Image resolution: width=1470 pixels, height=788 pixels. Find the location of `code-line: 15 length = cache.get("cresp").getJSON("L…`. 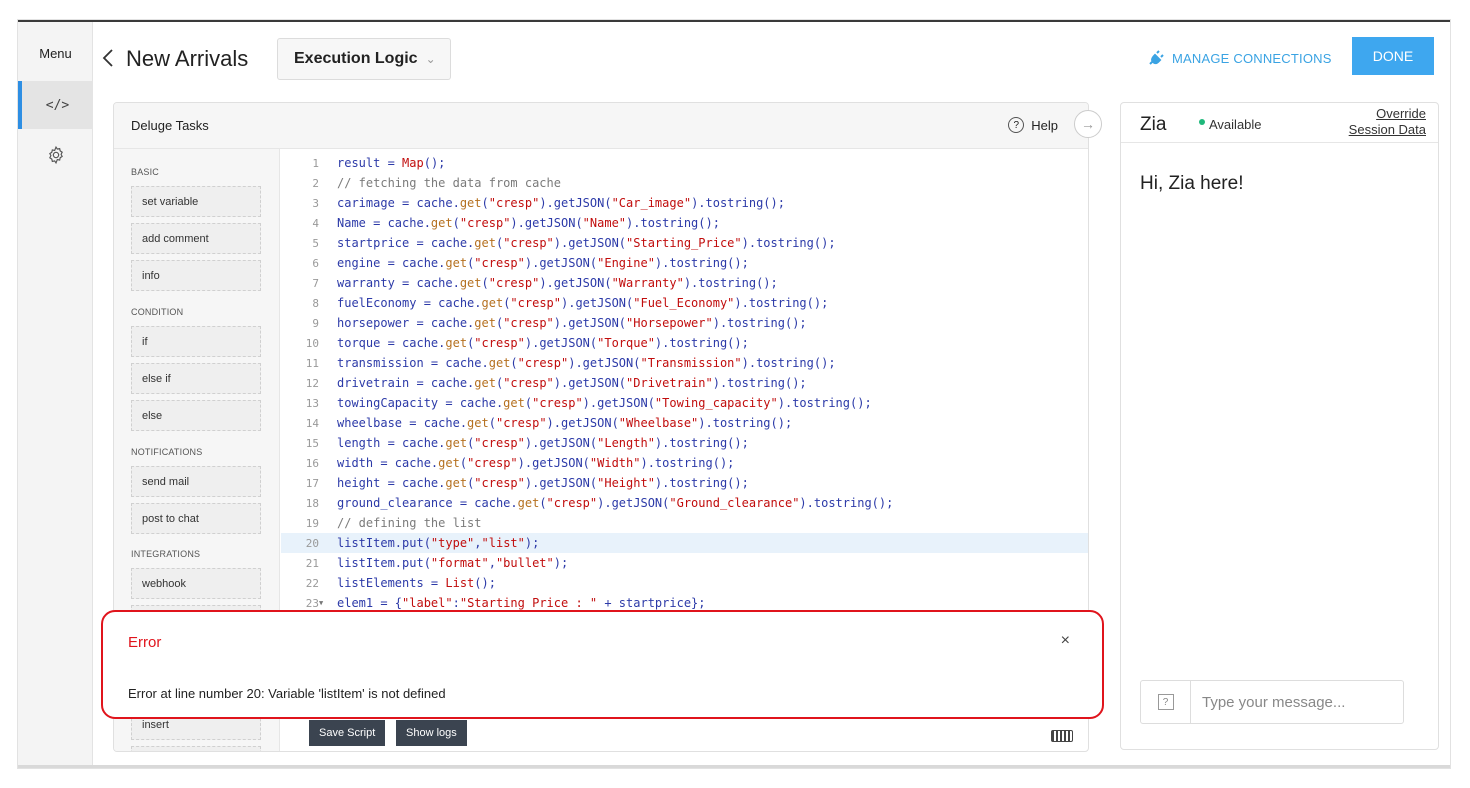

code-line: 15 length = cache.get("cresp").getJSON("L… is located at coordinates (684, 443).